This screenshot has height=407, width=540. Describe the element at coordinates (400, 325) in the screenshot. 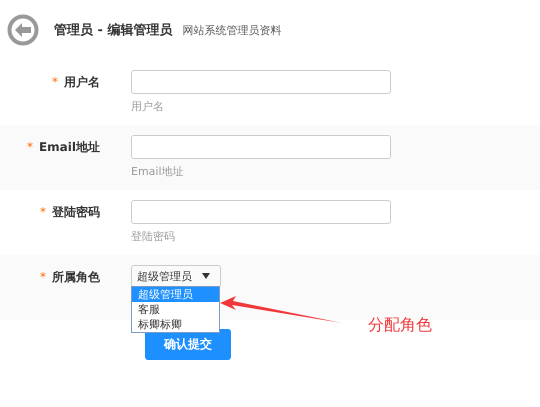

I see `annotation-text: 分配角色` at that location.